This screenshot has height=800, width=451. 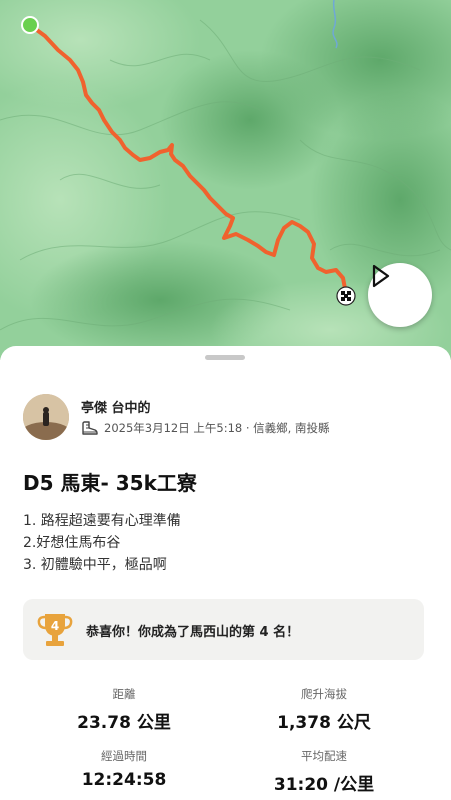 What do you see at coordinates (324, 756) in the screenshot?
I see `stat-label: 平均配速` at bounding box center [324, 756].